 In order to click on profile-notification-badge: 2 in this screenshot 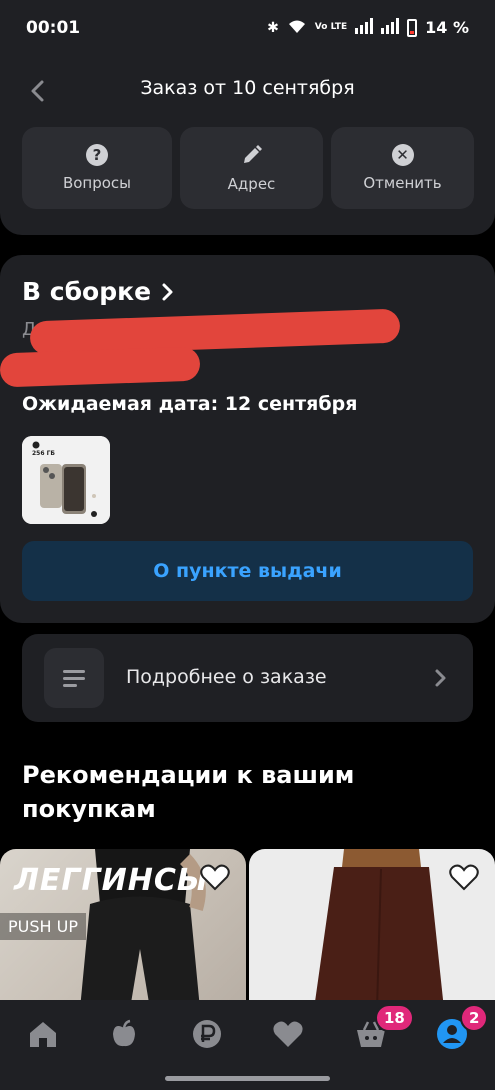, I will do `click(474, 1018)`.